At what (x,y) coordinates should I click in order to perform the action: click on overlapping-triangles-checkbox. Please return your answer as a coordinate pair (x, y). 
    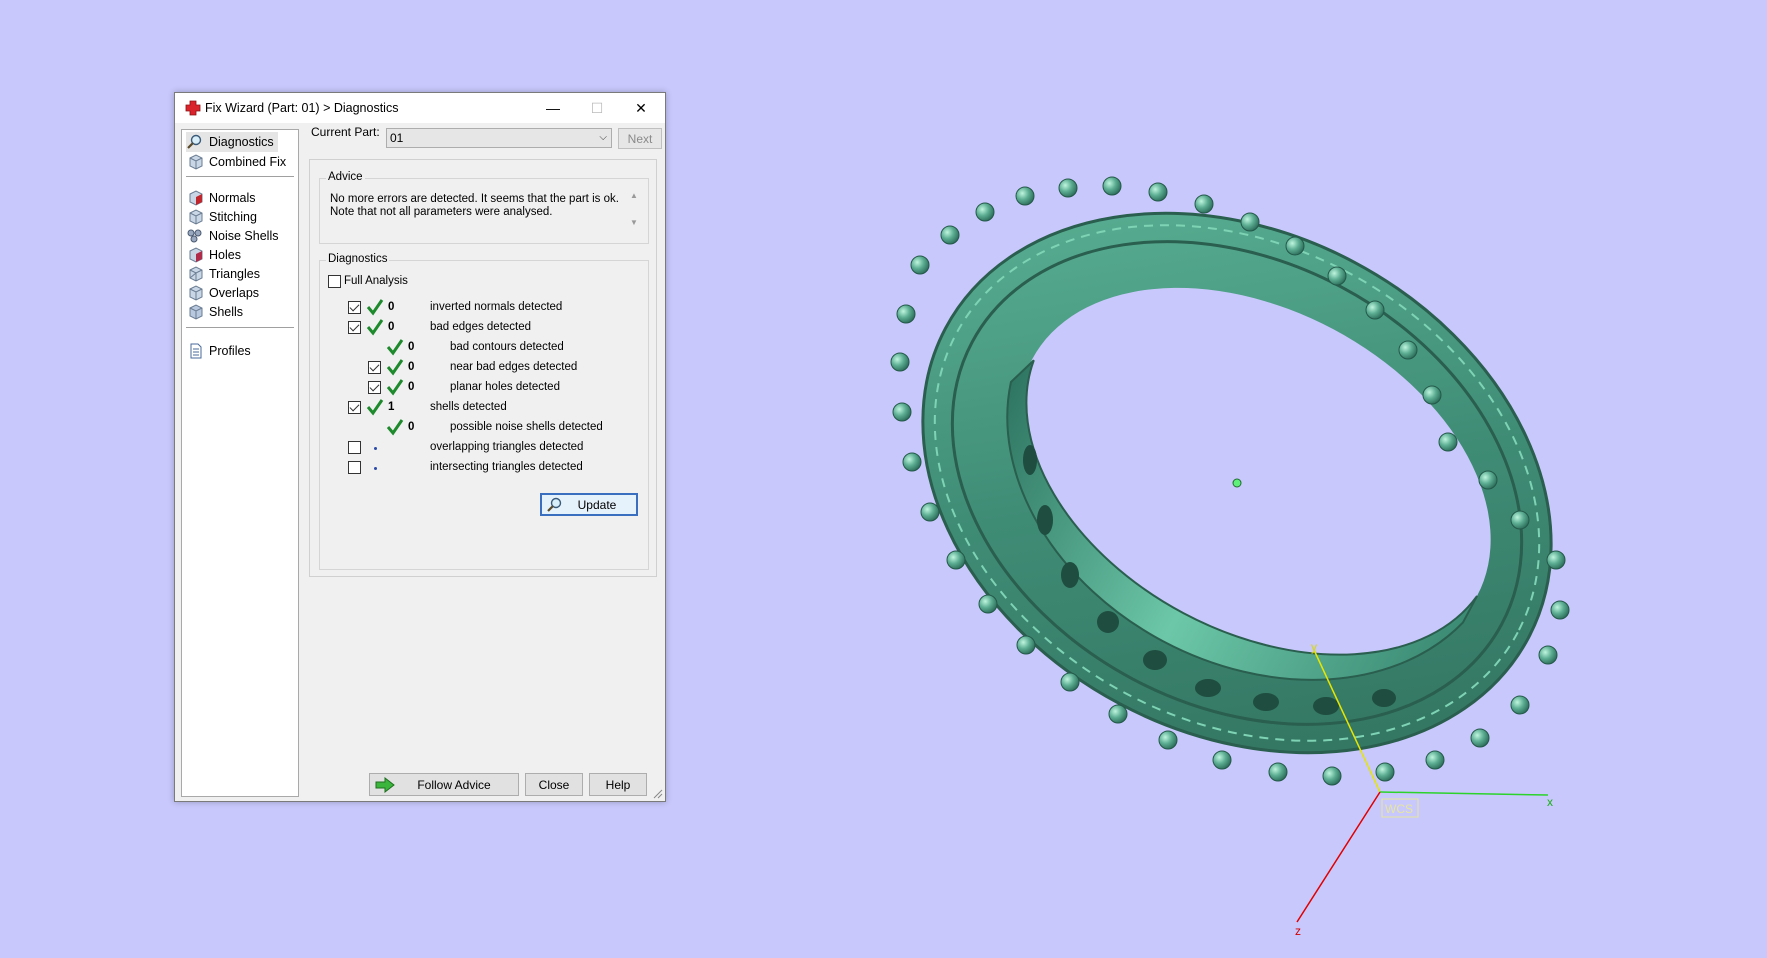
    Looking at the image, I should click on (354, 447).